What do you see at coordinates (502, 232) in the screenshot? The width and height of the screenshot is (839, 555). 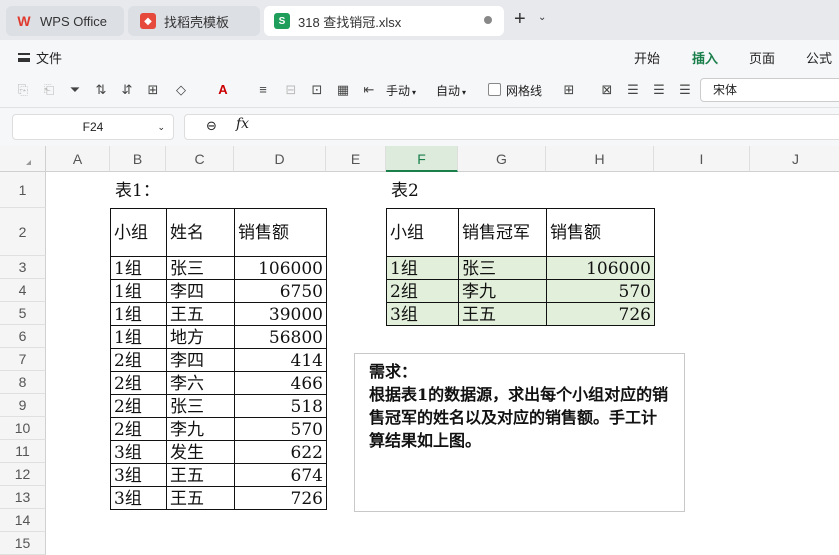 I see `table2-header: 销售冠军` at bounding box center [502, 232].